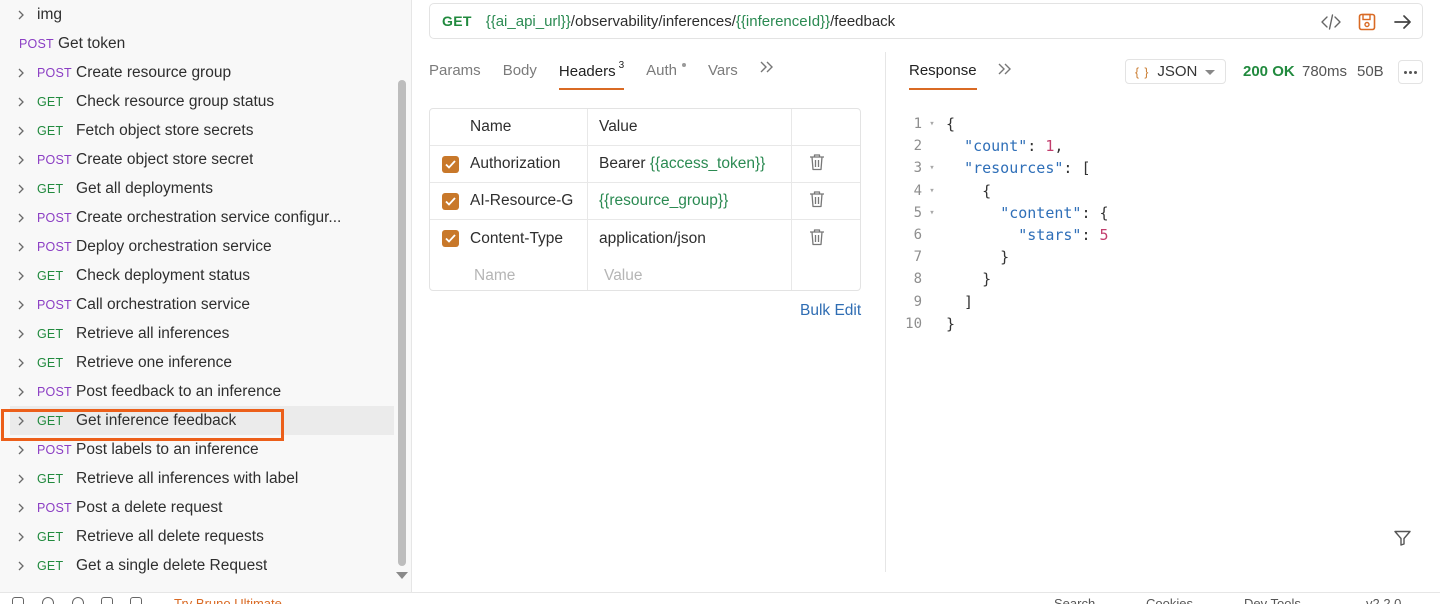 The image size is (1440, 604). I want to click on sidebar-folder: POST Call orchestration service, so click(202, 304).